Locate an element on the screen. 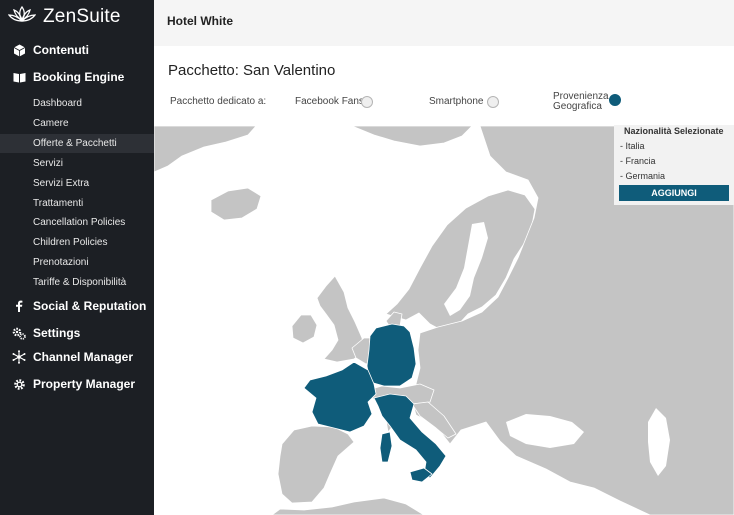 Image resolution: width=734 pixels, height=515 pixels. subnav-cancellation-policies: Cancellation Policies is located at coordinates (77, 222).